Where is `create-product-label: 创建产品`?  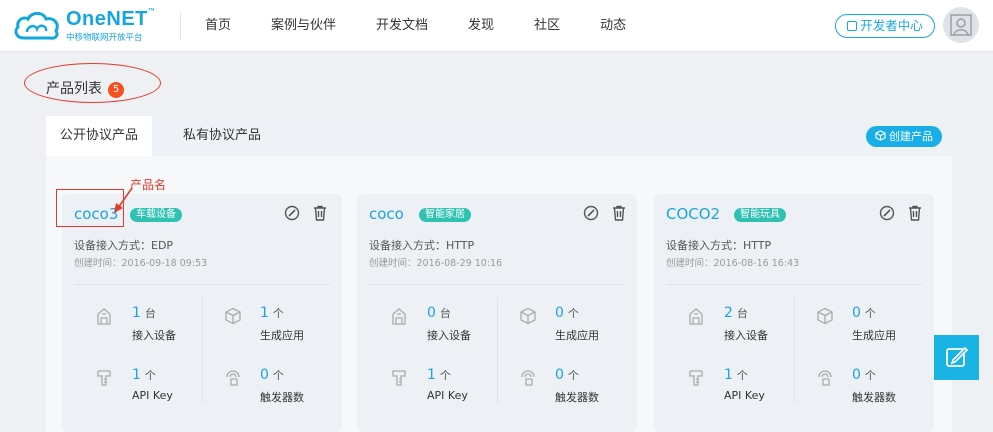
create-product-label: 创建产品 is located at coordinates (911, 136).